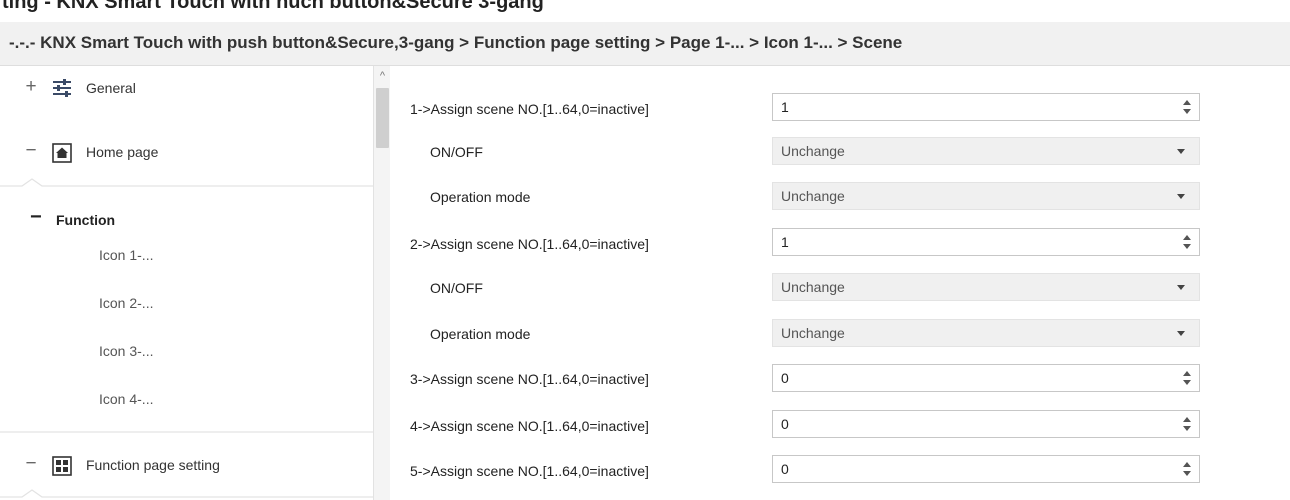  Describe the element at coordinates (382, 118) in the screenshot. I see `scrollbar-thumb` at that location.